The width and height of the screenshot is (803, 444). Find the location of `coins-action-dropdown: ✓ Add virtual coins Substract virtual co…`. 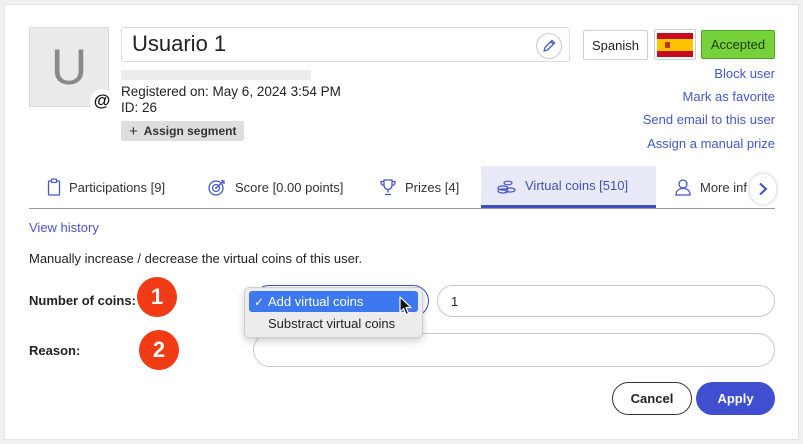

coins-action-dropdown: ✓ Add virtual coins Substract virtual co… is located at coordinates (333, 312).